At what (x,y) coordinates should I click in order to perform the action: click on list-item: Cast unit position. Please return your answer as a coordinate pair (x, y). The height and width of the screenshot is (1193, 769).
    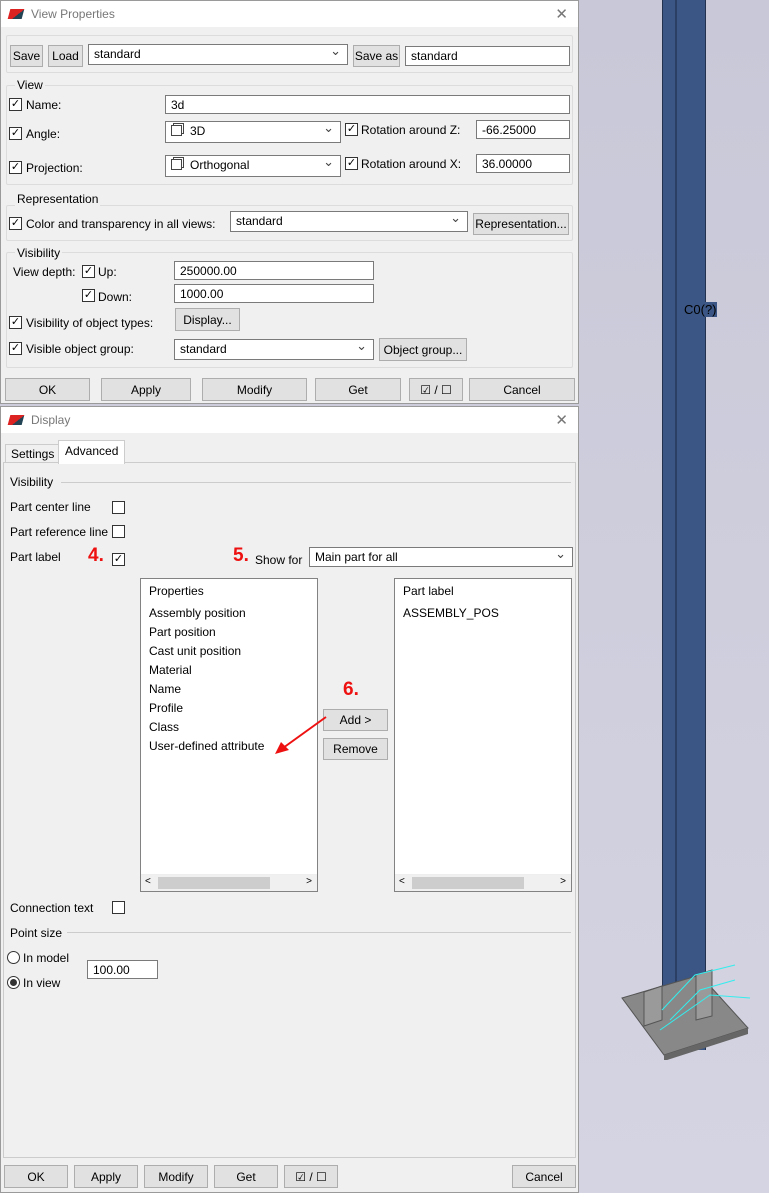
    Looking at the image, I should click on (229, 651).